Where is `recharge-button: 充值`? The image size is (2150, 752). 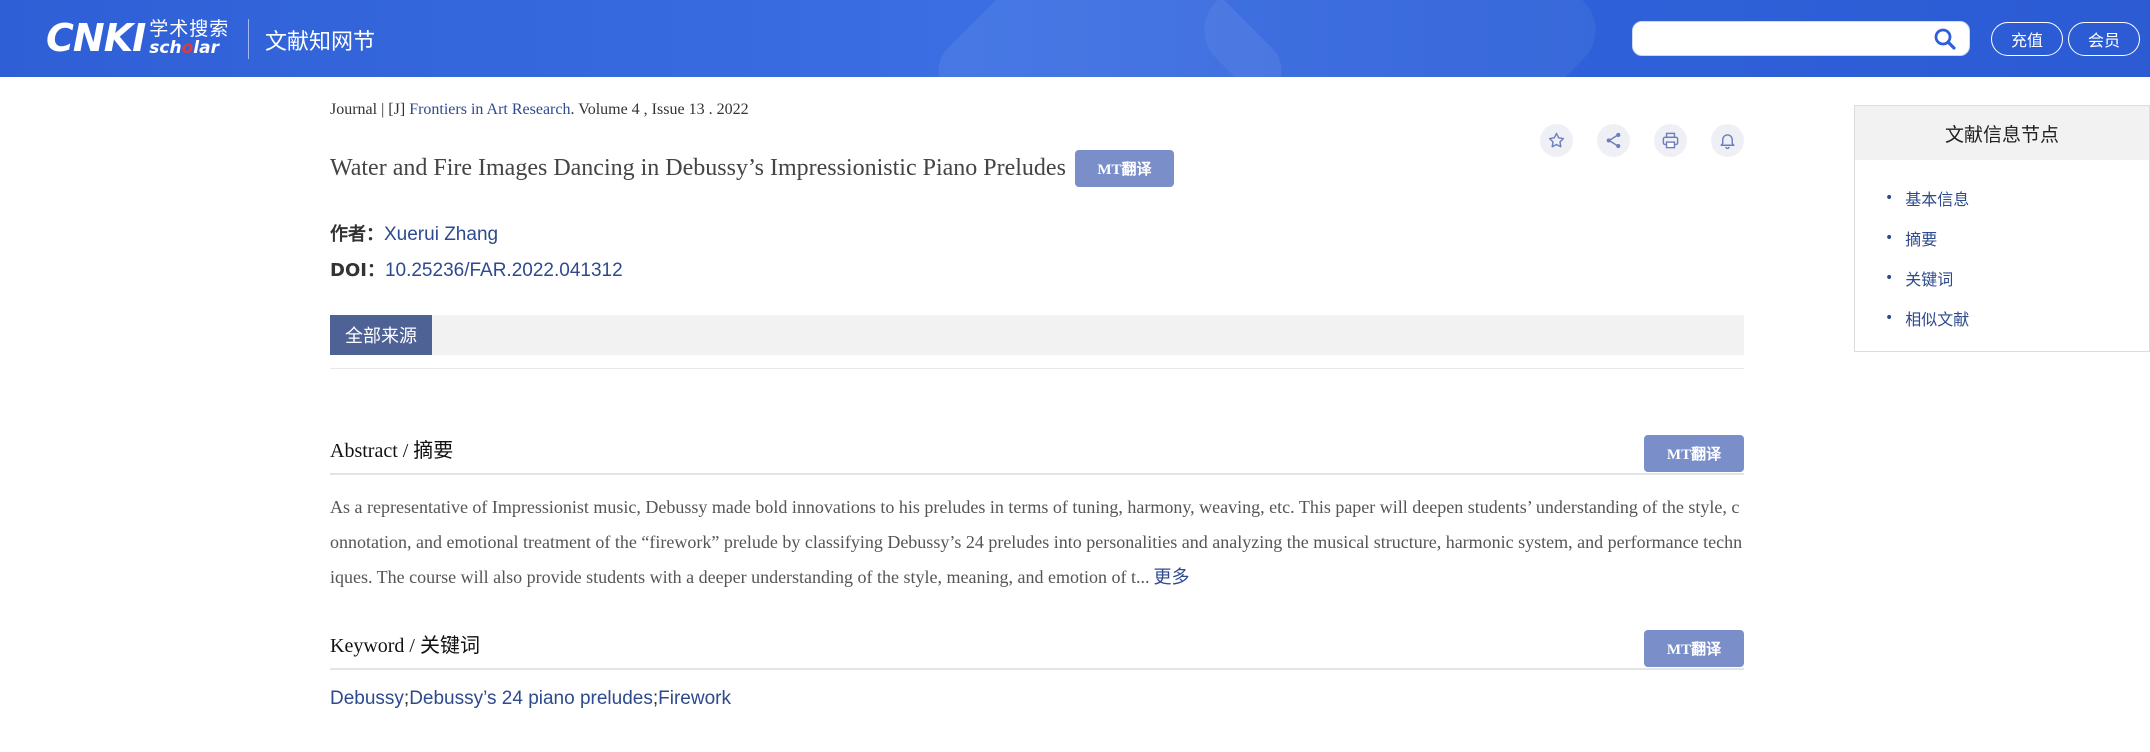
recharge-button: 充值 is located at coordinates (2027, 39).